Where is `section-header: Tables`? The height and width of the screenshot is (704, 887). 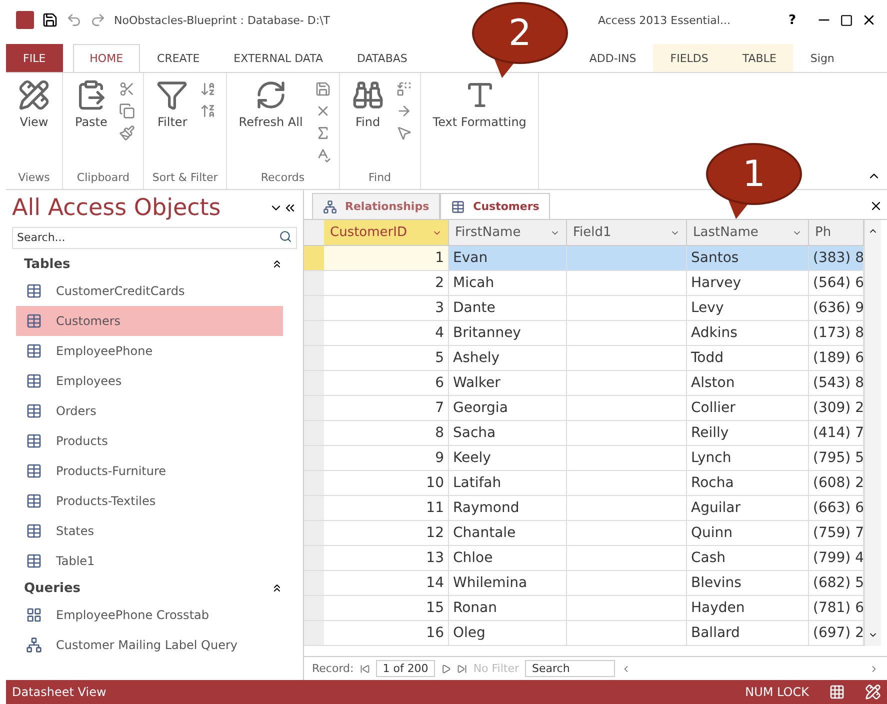
section-header: Tables is located at coordinates (47, 264).